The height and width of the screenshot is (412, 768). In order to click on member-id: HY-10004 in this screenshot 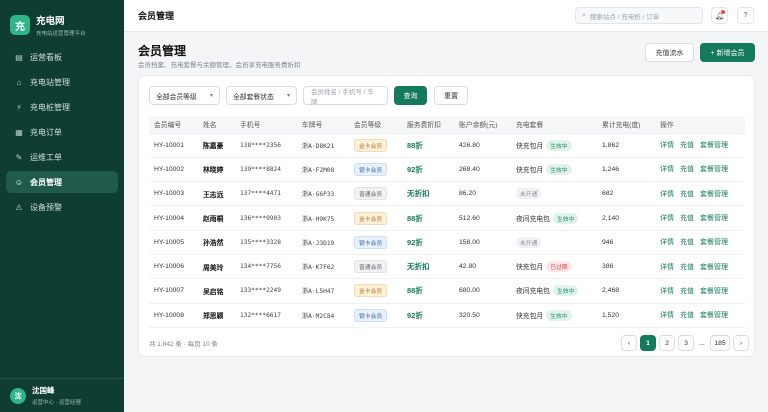, I will do `click(173, 218)`.